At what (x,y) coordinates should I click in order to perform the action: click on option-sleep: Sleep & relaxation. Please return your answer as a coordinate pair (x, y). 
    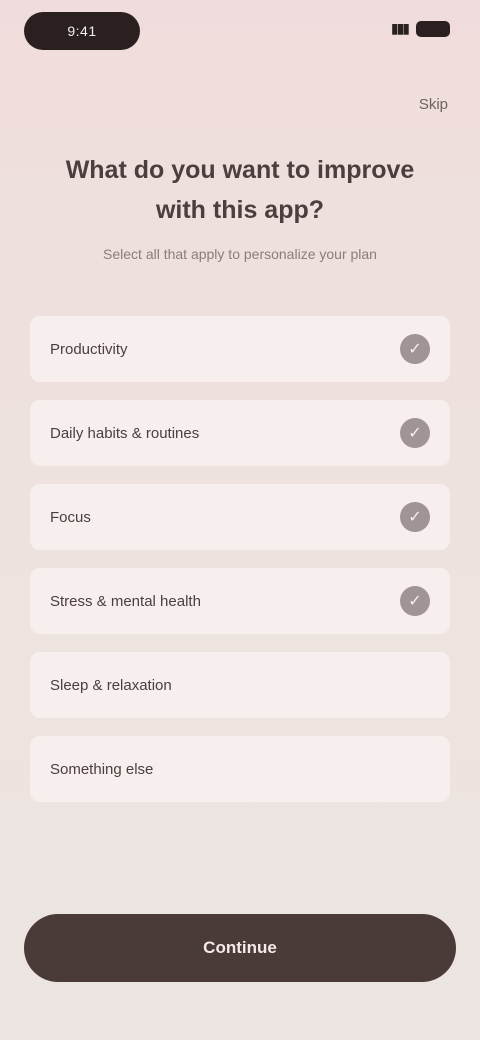
    Looking at the image, I should click on (240, 685).